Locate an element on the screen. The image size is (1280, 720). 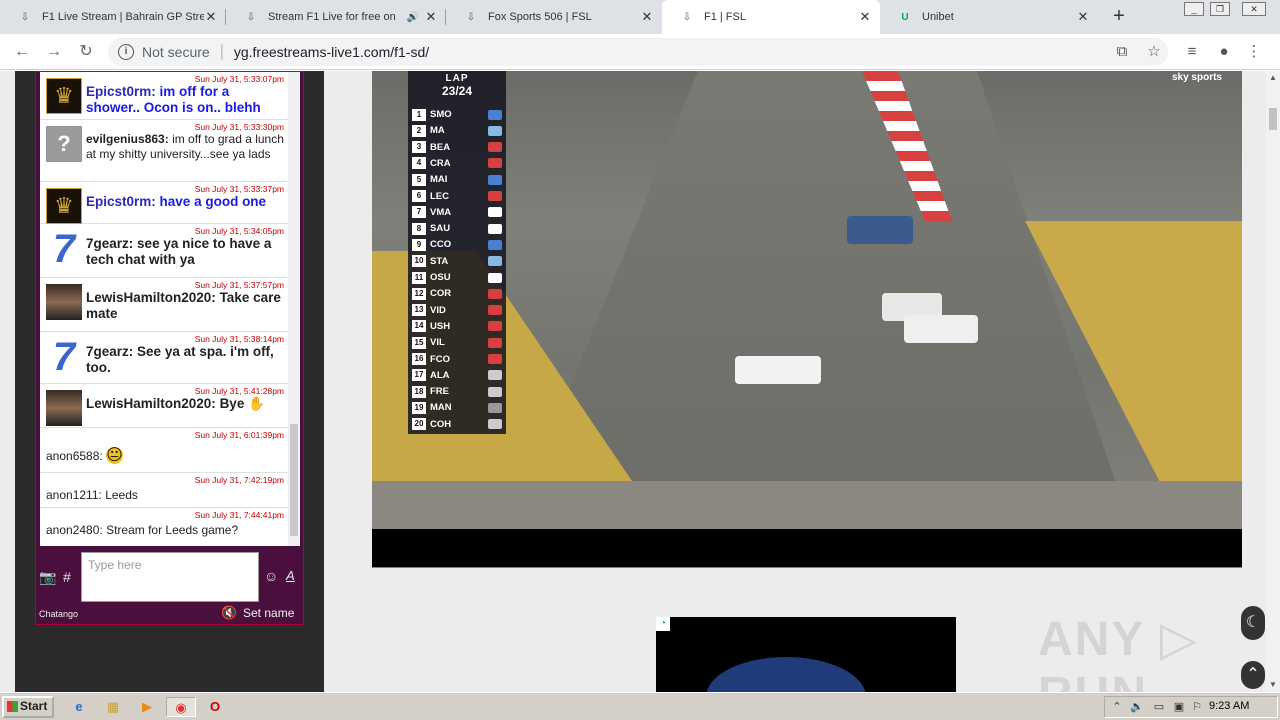
tab-title: Fox Sports 506 | FSL is located at coordinates (540, 17).